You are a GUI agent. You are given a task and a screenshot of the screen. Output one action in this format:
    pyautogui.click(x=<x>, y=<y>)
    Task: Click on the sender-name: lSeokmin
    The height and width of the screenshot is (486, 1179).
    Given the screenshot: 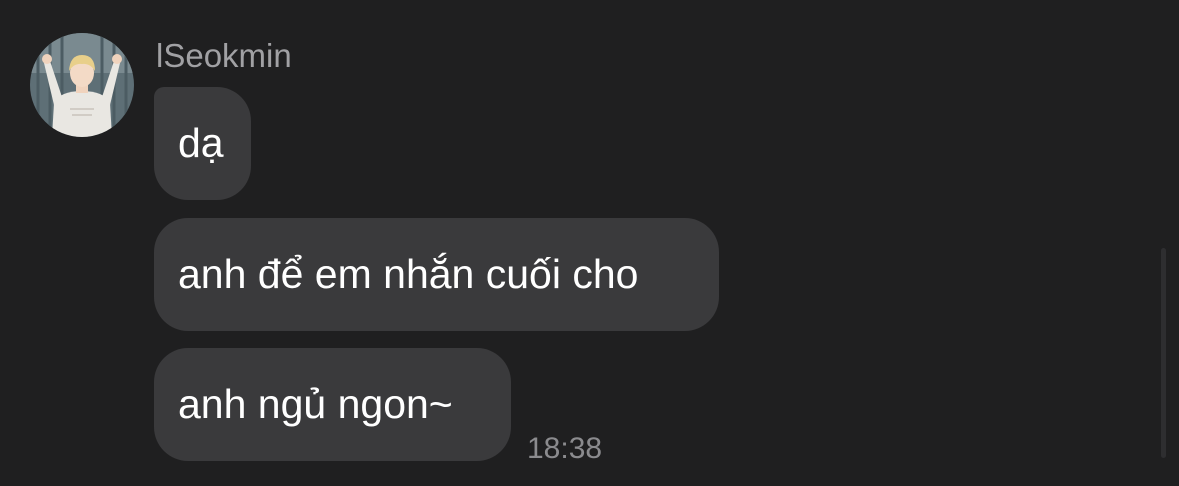 What is the action you would take?
    pyautogui.click(x=224, y=55)
    